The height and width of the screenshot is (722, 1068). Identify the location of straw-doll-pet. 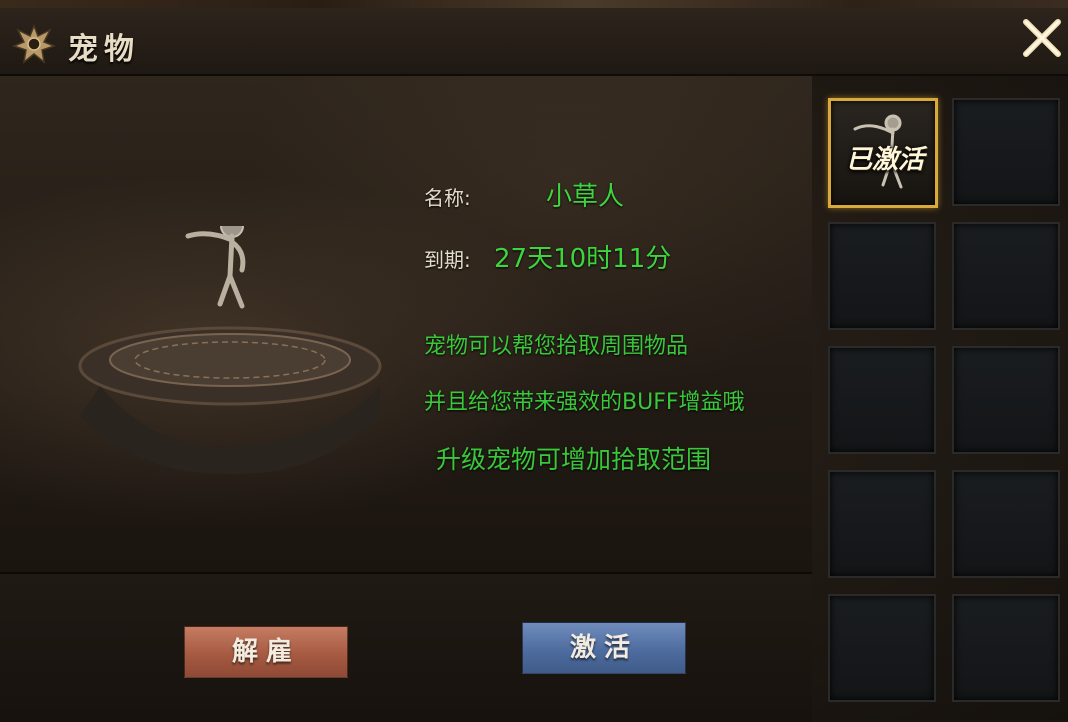
(215, 267).